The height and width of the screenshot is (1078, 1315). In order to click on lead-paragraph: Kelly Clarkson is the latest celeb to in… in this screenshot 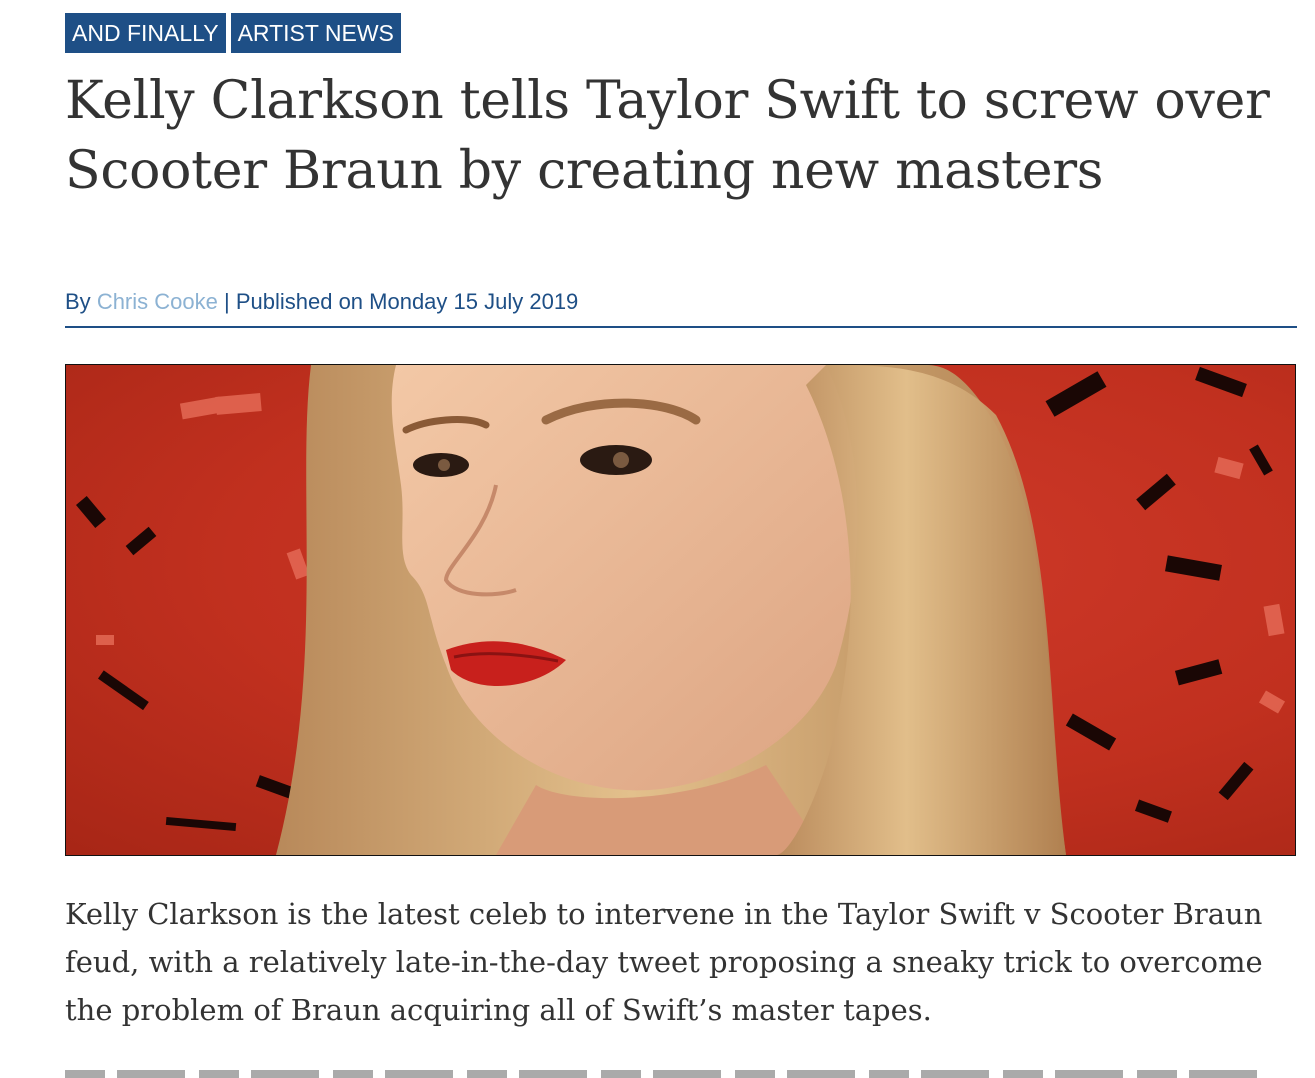, I will do `click(664, 962)`.